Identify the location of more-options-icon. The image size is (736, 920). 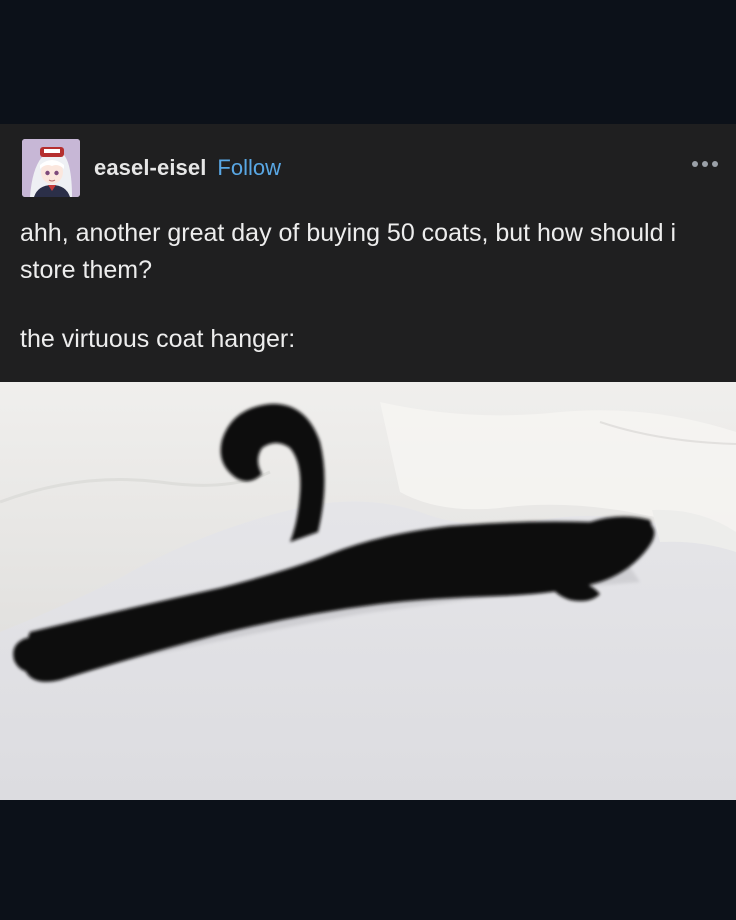
(705, 164).